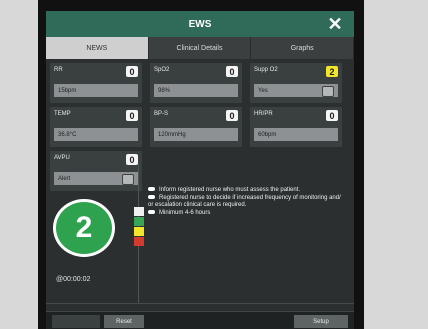  What do you see at coordinates (162, 70) in the screenshot?
I see `field-label: SpO2` at bounding box center [162, 70].